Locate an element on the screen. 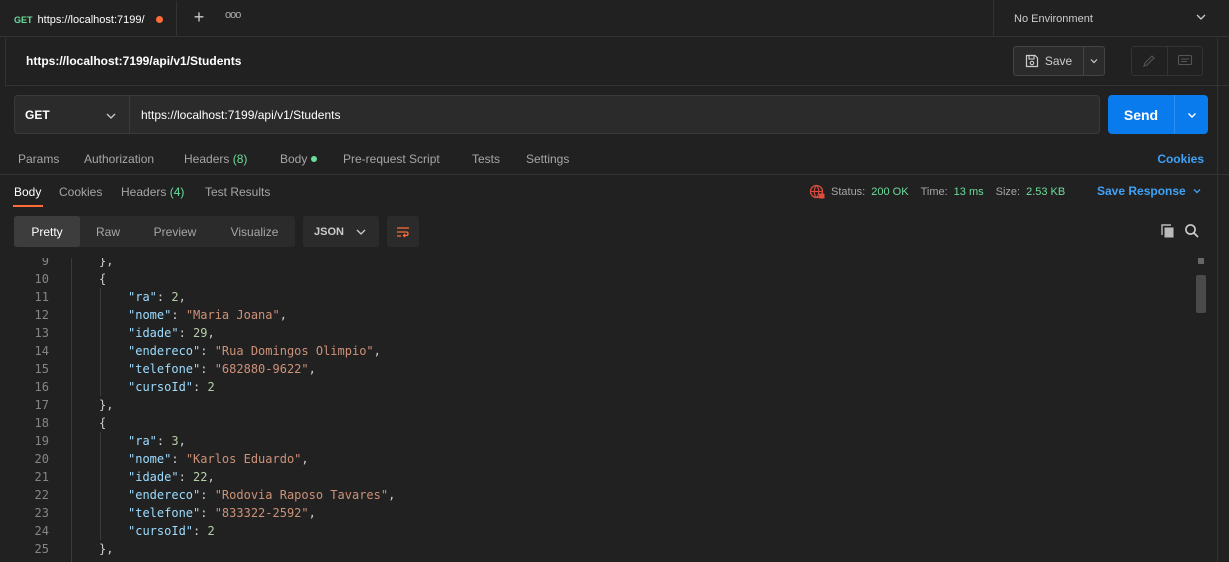 The width and height of the screenshot is (1229, 562). request-tools is located at coordinates (1167, 61).